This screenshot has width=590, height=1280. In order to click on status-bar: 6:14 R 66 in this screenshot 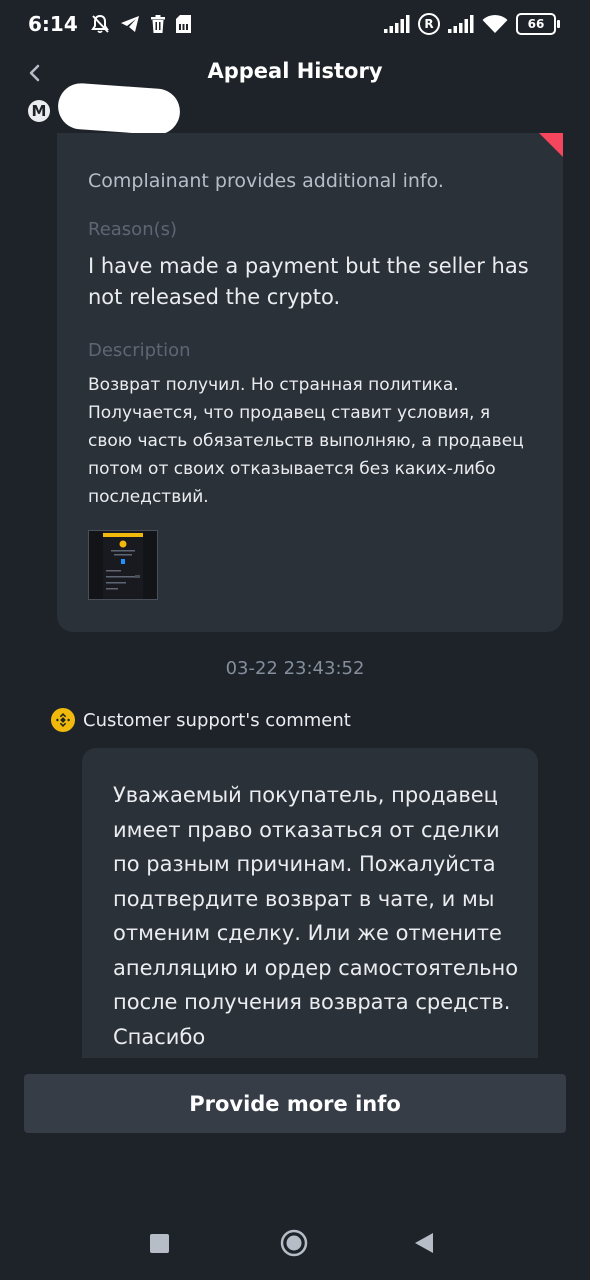, I will do `click(295, 25)`.